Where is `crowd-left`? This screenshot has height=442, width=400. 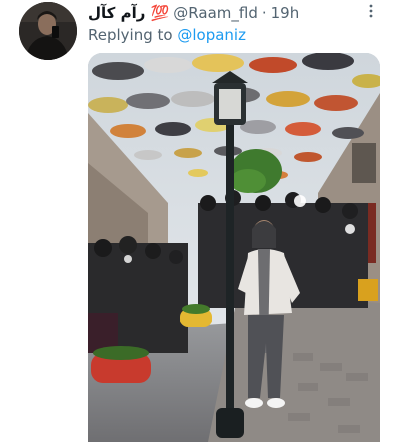 crowd-left is located at coordinates (138, 294).